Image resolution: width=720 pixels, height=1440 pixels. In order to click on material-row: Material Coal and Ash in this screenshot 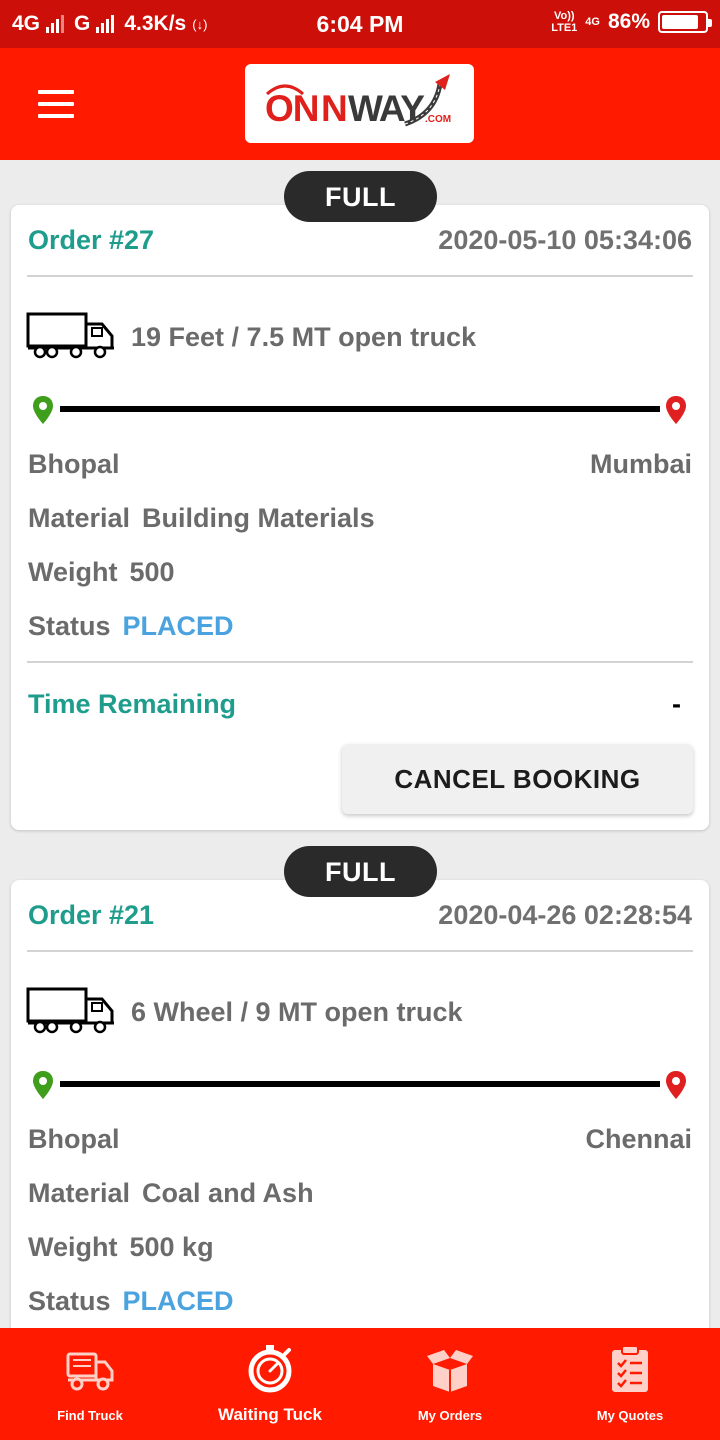, I will do `click(171, 1193)`.